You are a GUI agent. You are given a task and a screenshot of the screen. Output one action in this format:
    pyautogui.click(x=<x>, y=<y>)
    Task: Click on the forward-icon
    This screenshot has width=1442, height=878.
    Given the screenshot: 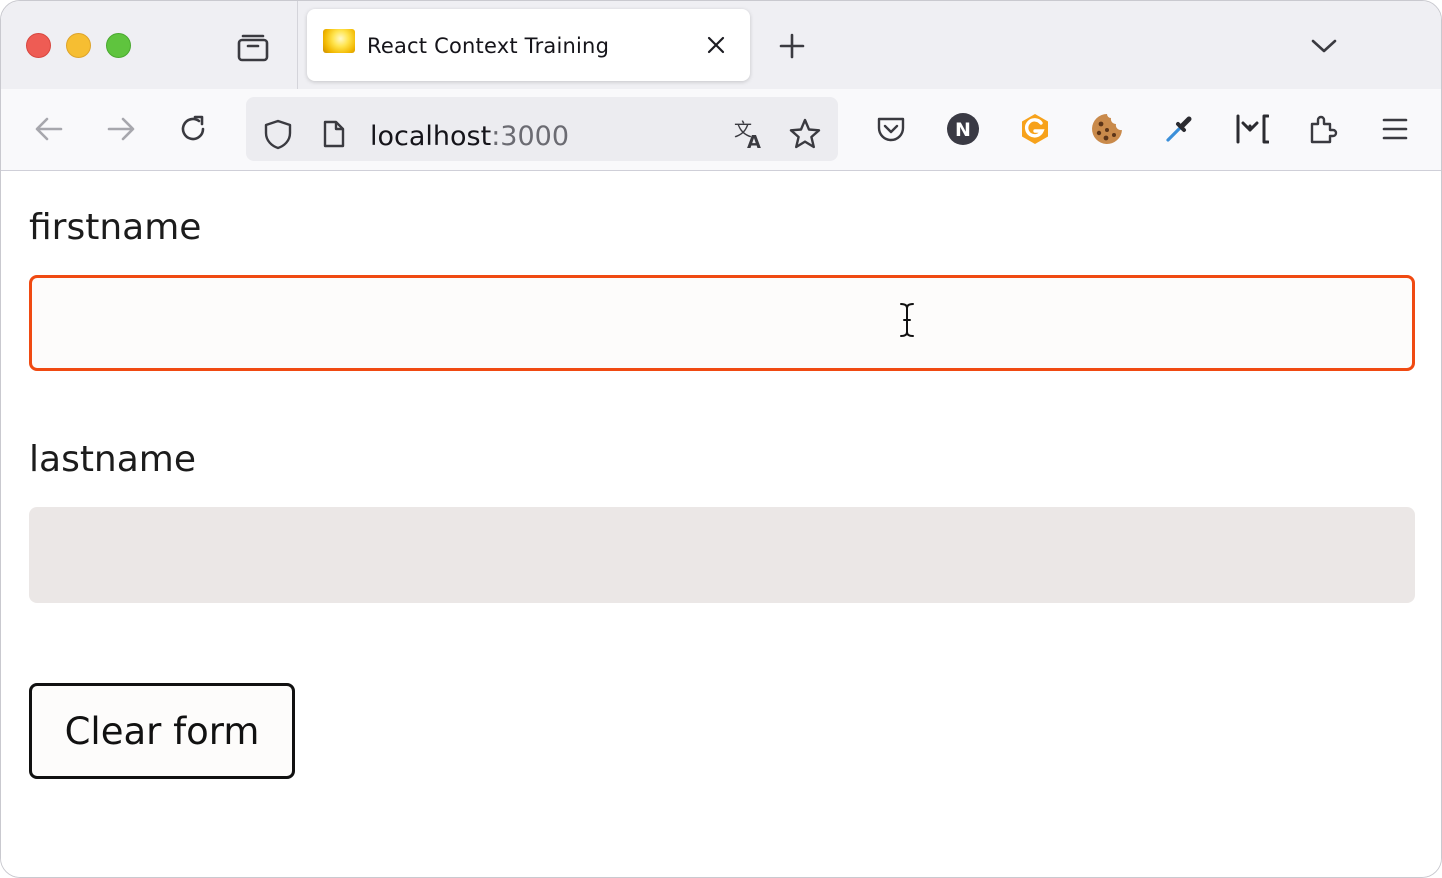 What is the action you would take?
    pyautogui.click(x=121, y=129)
    